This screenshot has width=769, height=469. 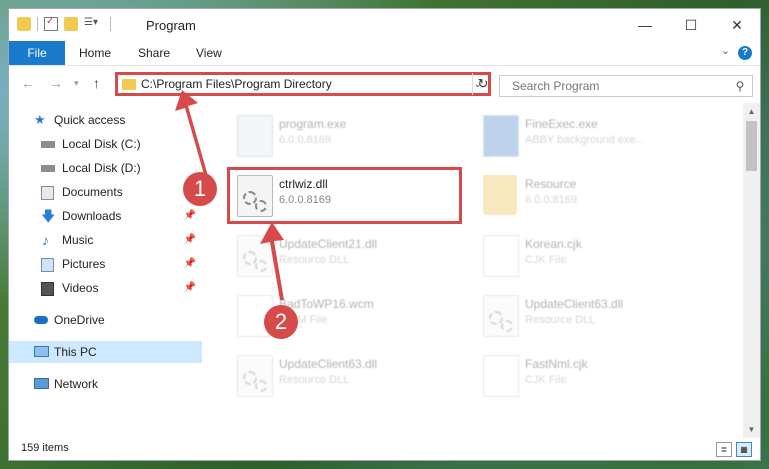 I want to click on download-icon: 🡇, so click(x=48, y=216).